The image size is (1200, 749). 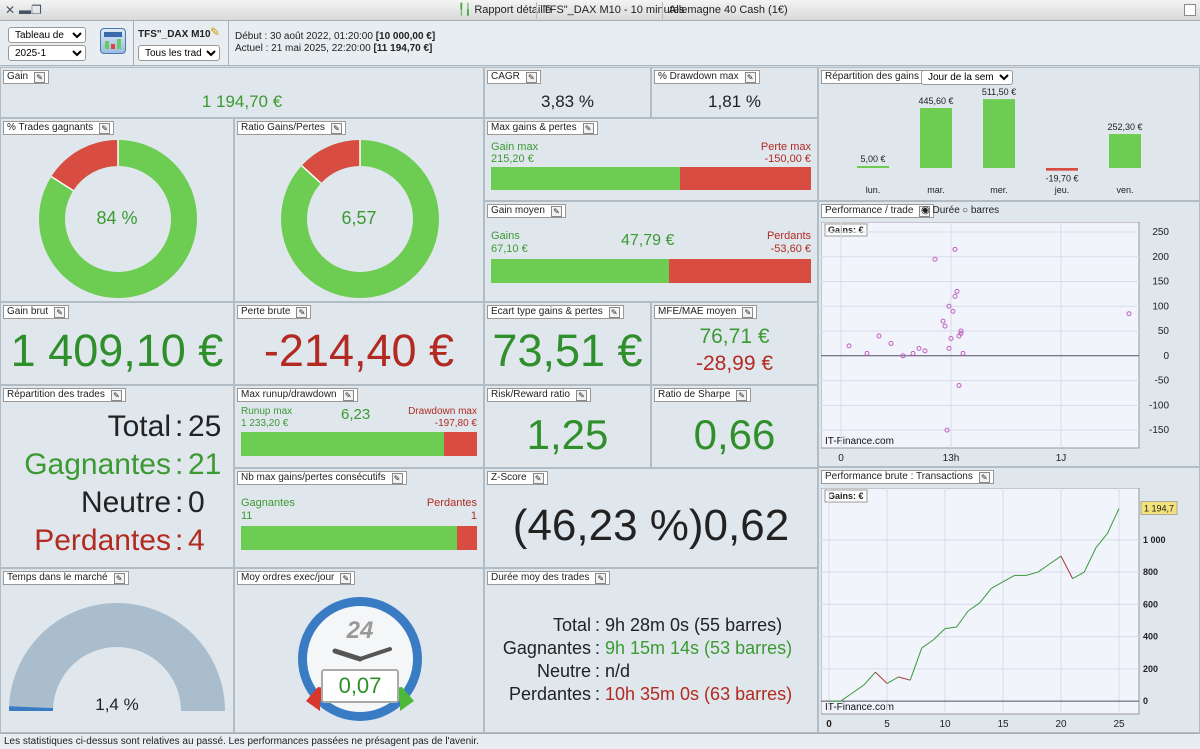 What do you see at coordinates (1061, 179) in the screenshot?
I see `bar-label: -19,70 €` at bounding box center [1061, 179].